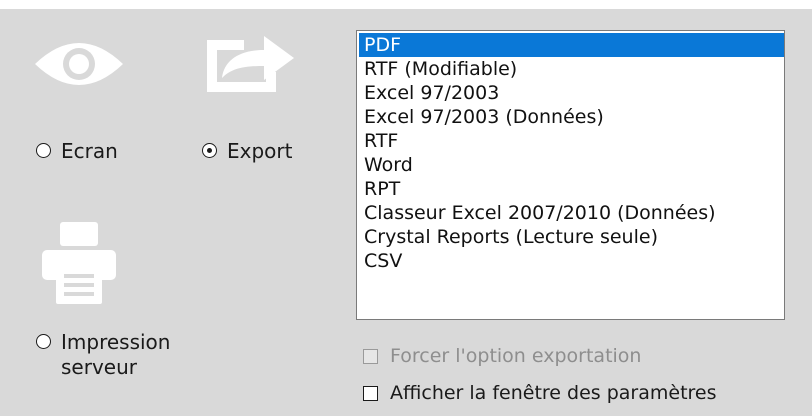 This screenshot has width=812, height=416. Describe the element at coordinates (43, 150) in the screenshot. I see `radio-screen-circle` at that location.